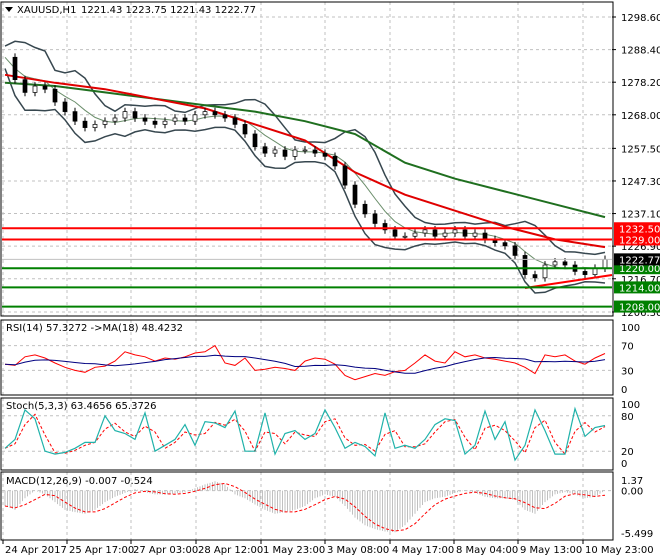 The image size is (660, 560). Describe the element at coordinates (36, 550) in the screenshot. I see `x-tick-label: 24 Apr 2017` at that location.